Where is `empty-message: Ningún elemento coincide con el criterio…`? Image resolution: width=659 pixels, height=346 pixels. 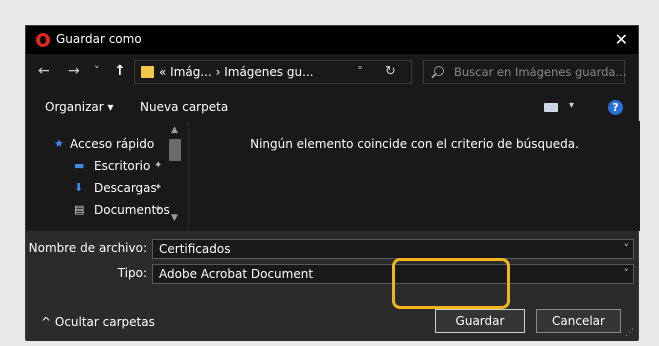 empty-message: Ningún elemento coincide con el criterio… is located at coordinates (414, 144).